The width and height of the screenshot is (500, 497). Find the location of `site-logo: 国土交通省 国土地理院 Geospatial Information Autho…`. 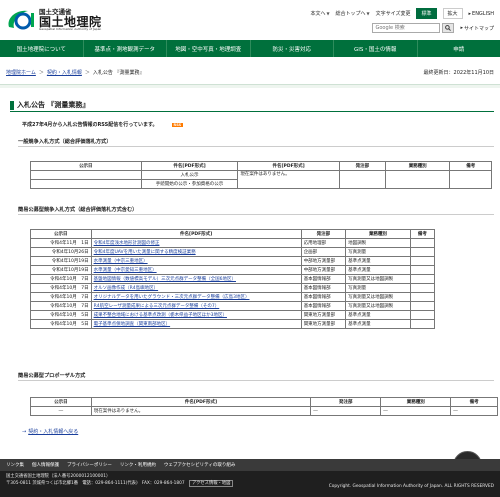

site-logo: 国土交通省 国土地理院 Geospatial Information Autho… is located at coordinates (54, 20).